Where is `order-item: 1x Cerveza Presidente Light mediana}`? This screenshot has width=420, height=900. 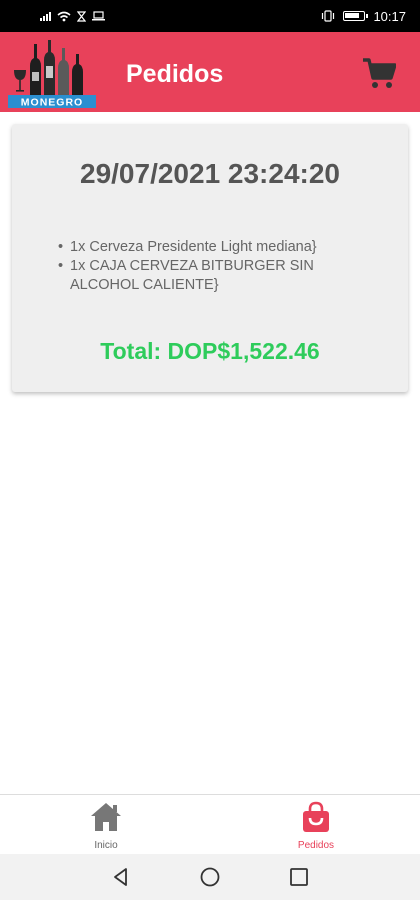 order-item: 1x Cerveza Presidente Light mediana} is located at coordinates (218, 247).